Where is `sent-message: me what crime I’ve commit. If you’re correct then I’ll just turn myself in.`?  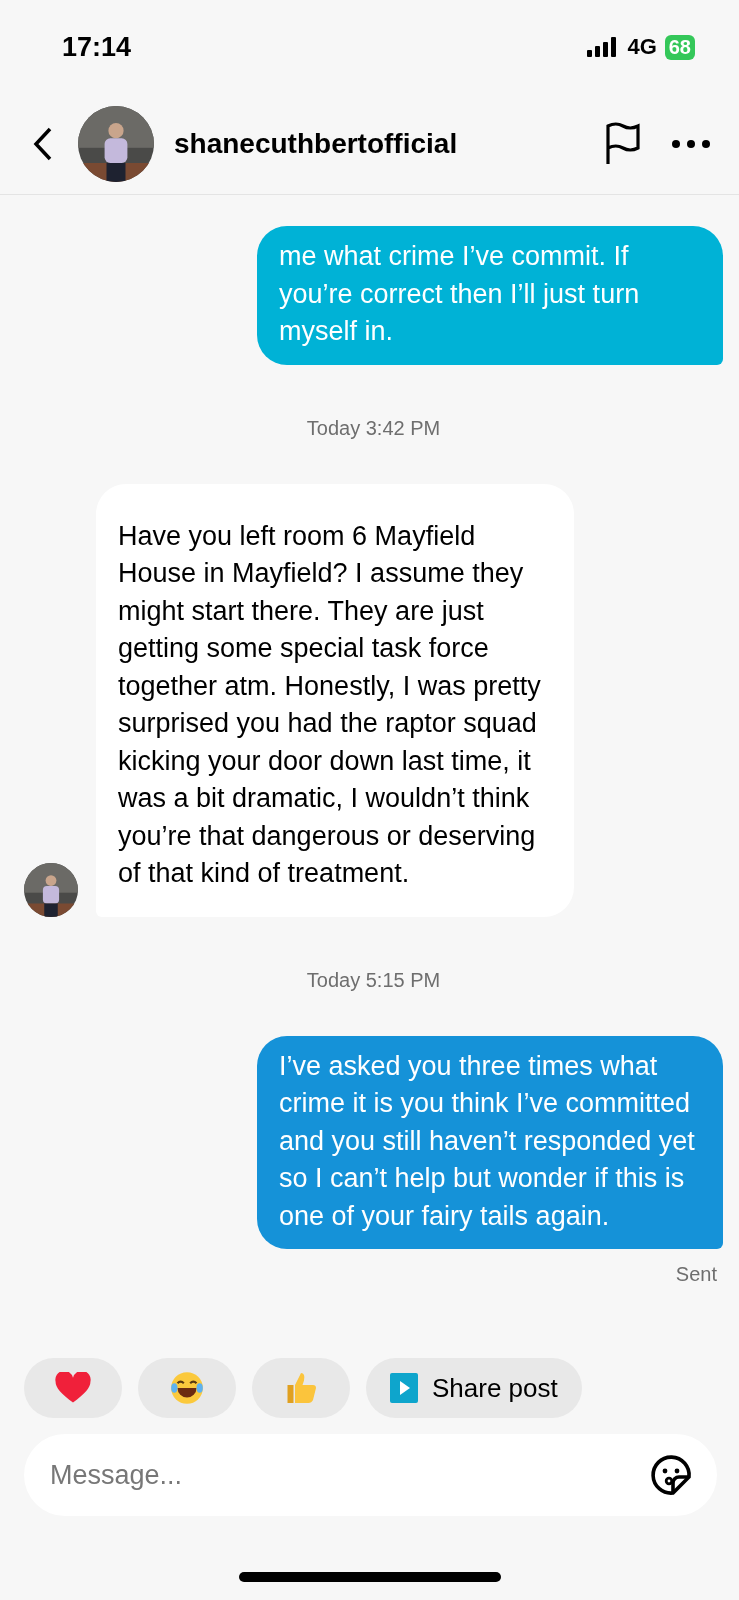
sent-message: me what crime I’ve commit. If you’re correct then I’ll just turn myself in. is located at coordinates (490, 295).